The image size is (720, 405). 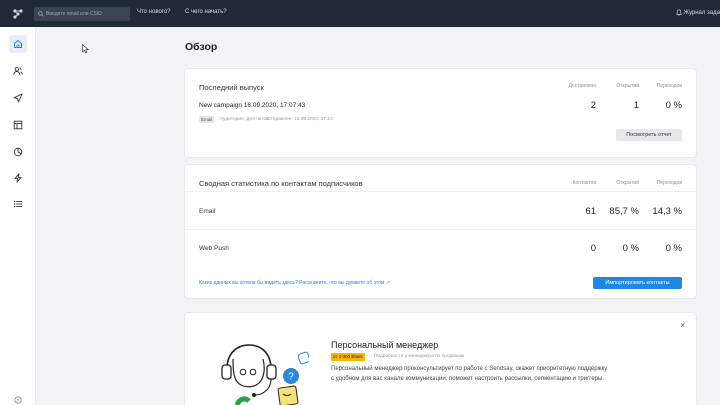 What do you see at coordinates (701, 12) in the screenshot?
I see `task-journal-label: Журнал зада` at bounding box center [701, 12].